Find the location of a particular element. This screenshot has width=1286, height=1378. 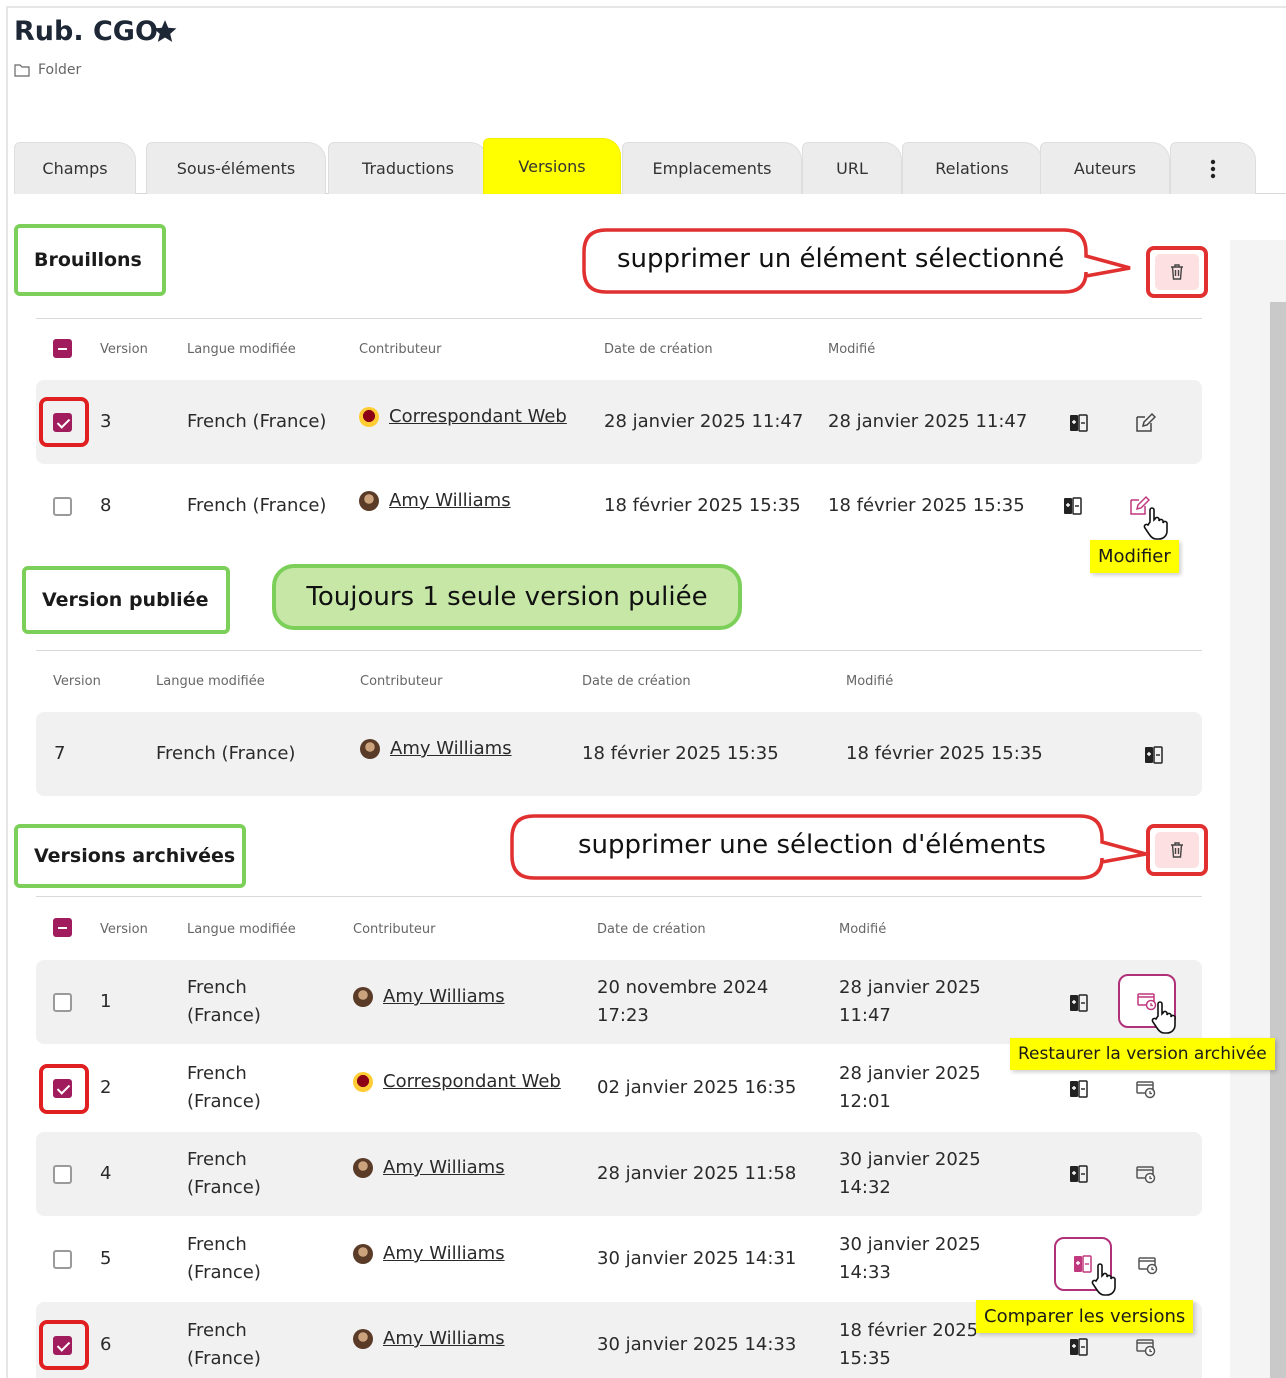

delete-draft-button is located at coordinates (1177, 272).